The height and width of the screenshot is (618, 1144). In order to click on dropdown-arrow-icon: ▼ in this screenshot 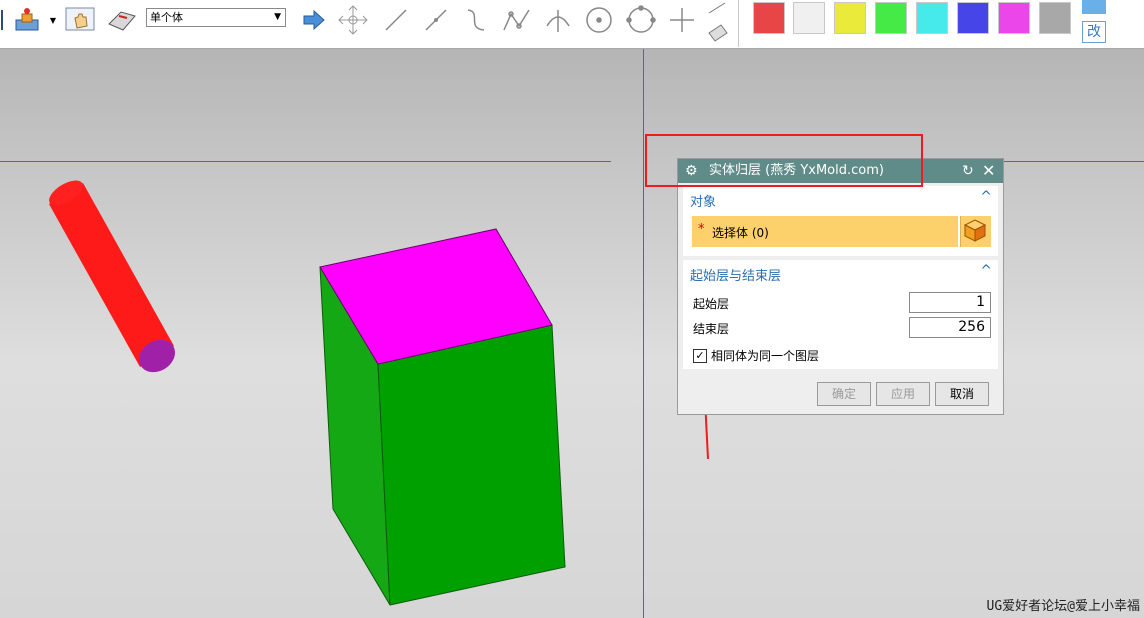, I will do `click(53, 20)`.